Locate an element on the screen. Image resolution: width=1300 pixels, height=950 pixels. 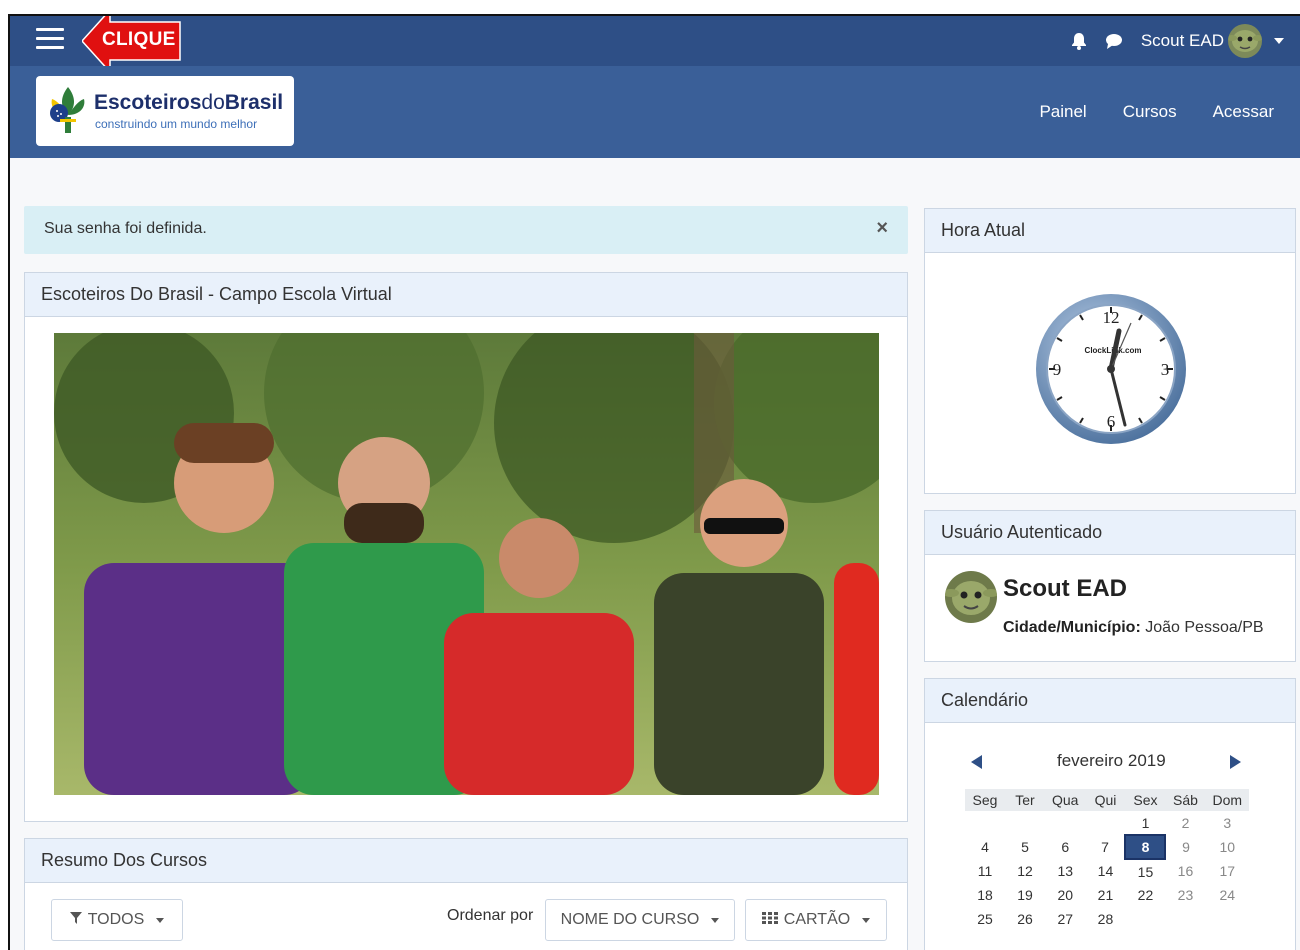
nav-acessar: Acessar is located at coordinates (1243, 112).